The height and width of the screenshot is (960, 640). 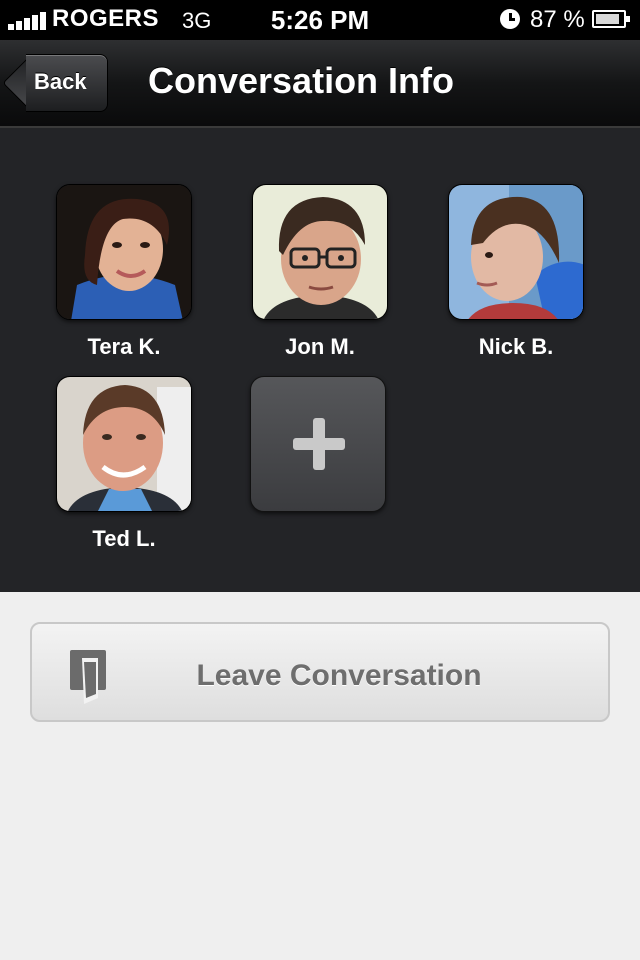 I want to click on participant-name: Jon M., so click(x=320, y=346).